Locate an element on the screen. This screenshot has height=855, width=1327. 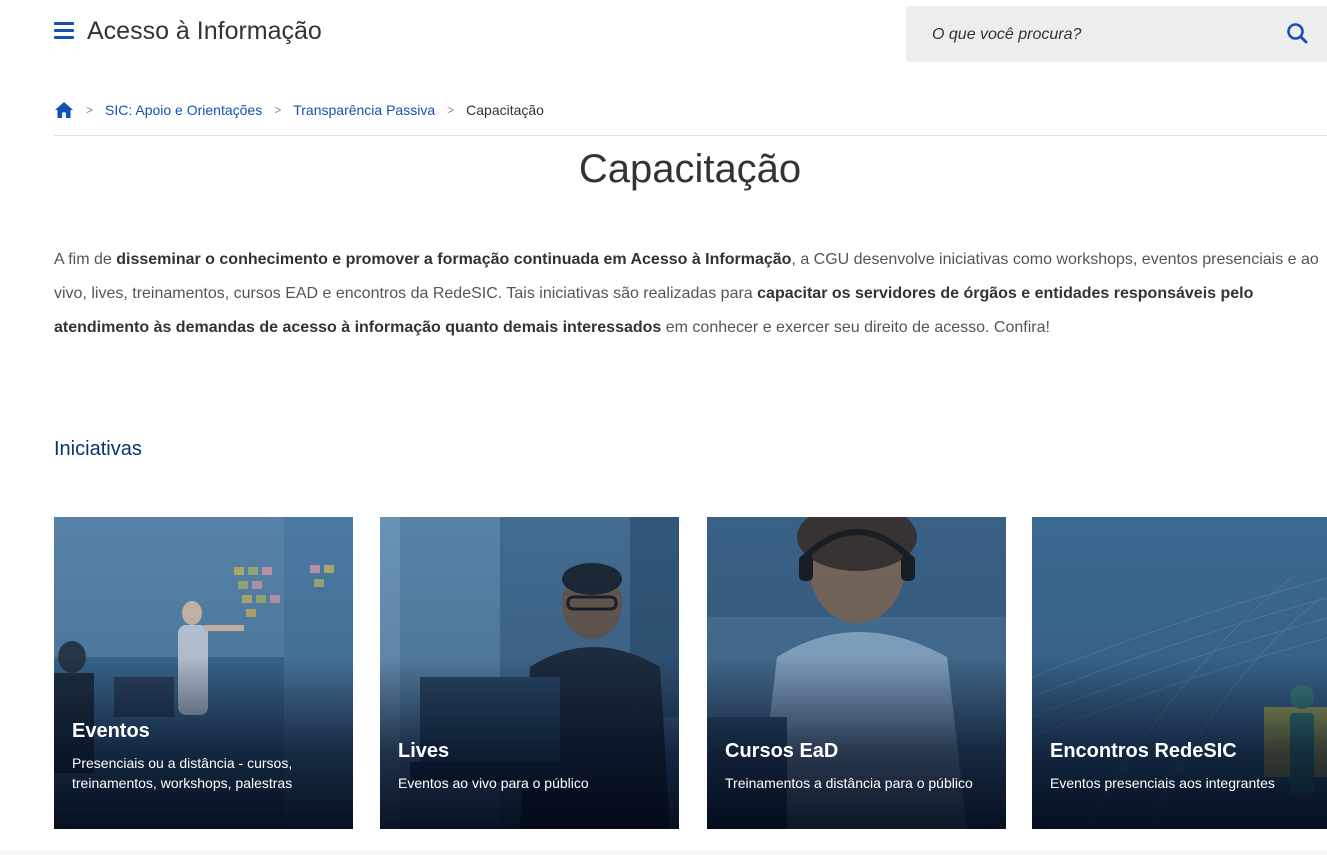
search-input is located at coordinates (1097, 35).